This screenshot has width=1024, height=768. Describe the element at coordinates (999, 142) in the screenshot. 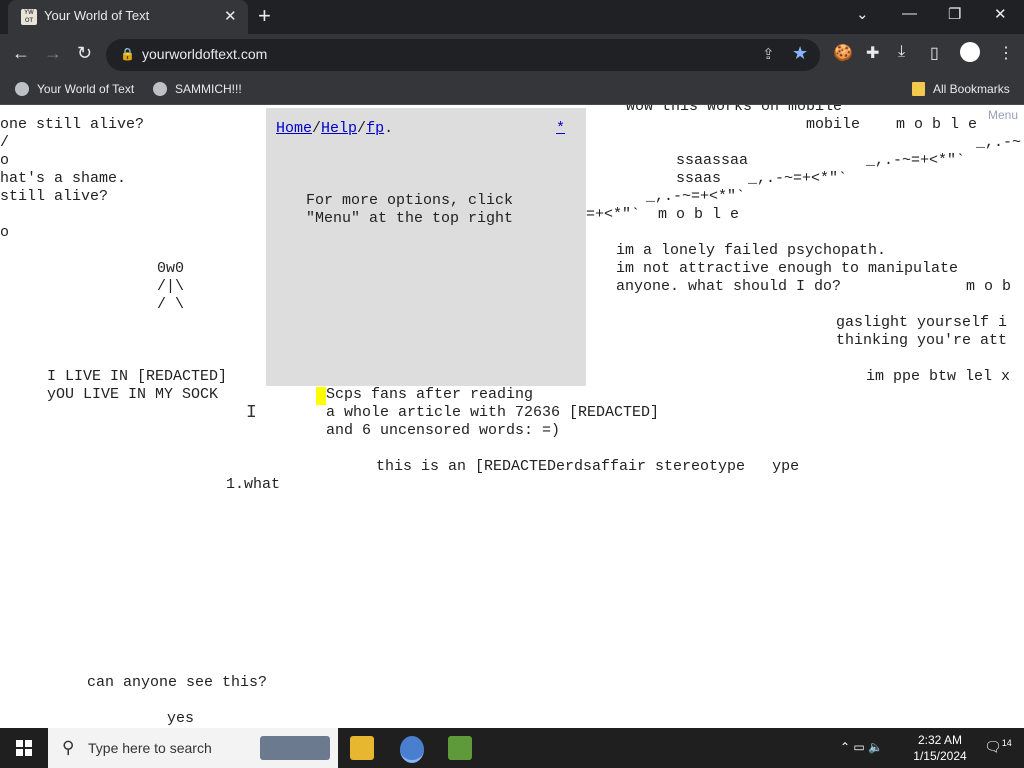

I see `text-line: _,.-~` at that location.